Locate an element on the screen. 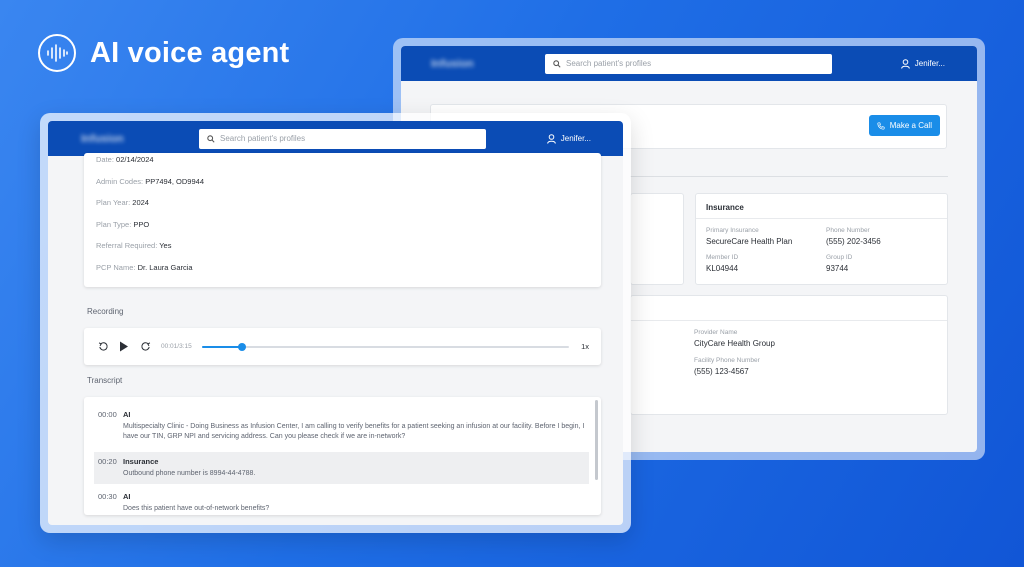 This screenshot has width=1024, height=567. forward-button is located at coordinates (145, 347).